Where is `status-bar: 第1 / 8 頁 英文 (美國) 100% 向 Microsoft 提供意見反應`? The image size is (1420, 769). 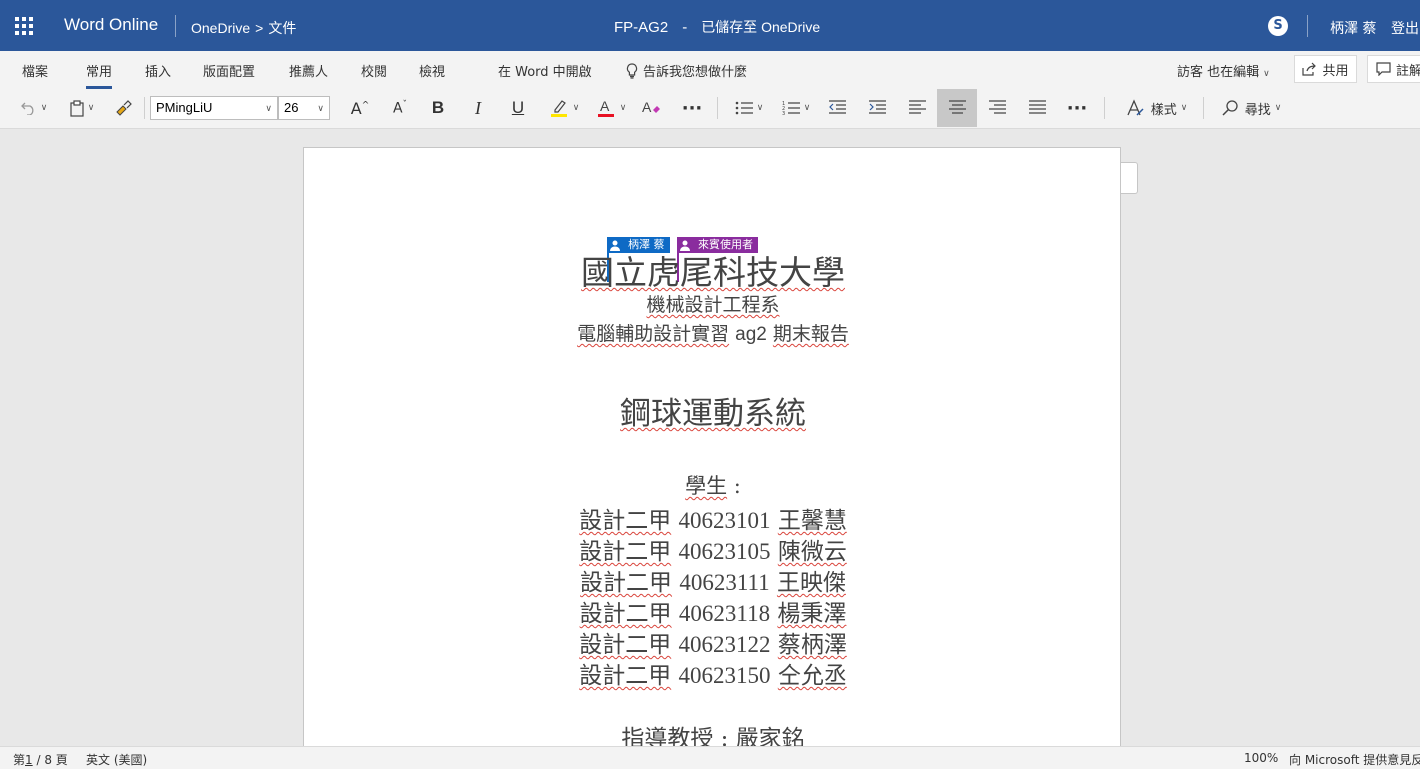 status-bar: 第1 / 8 頁 英文 (美國) 100% 向 Microsoft 提供意見反應 is located at coordinates (710, 757).